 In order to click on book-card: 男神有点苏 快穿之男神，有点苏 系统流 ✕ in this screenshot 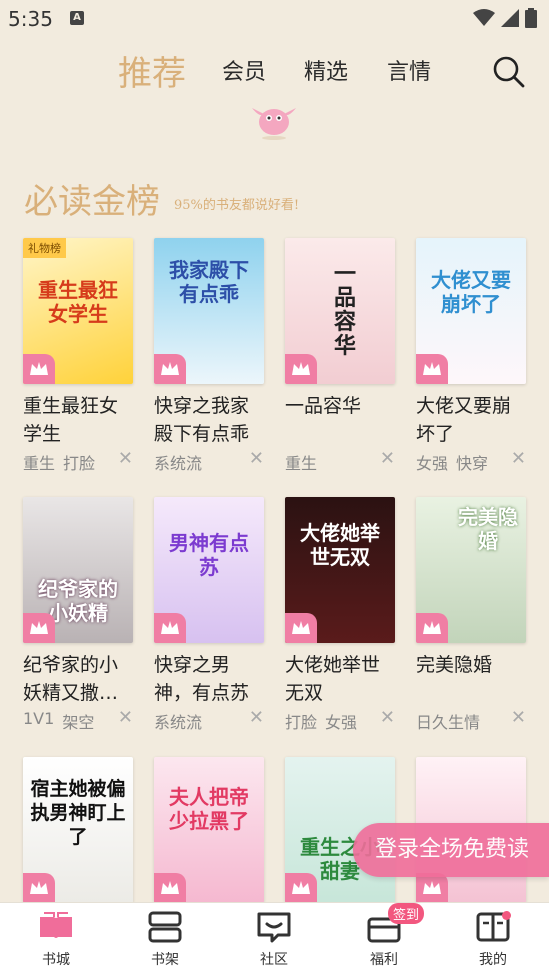, I will do `click(210, 614)`.